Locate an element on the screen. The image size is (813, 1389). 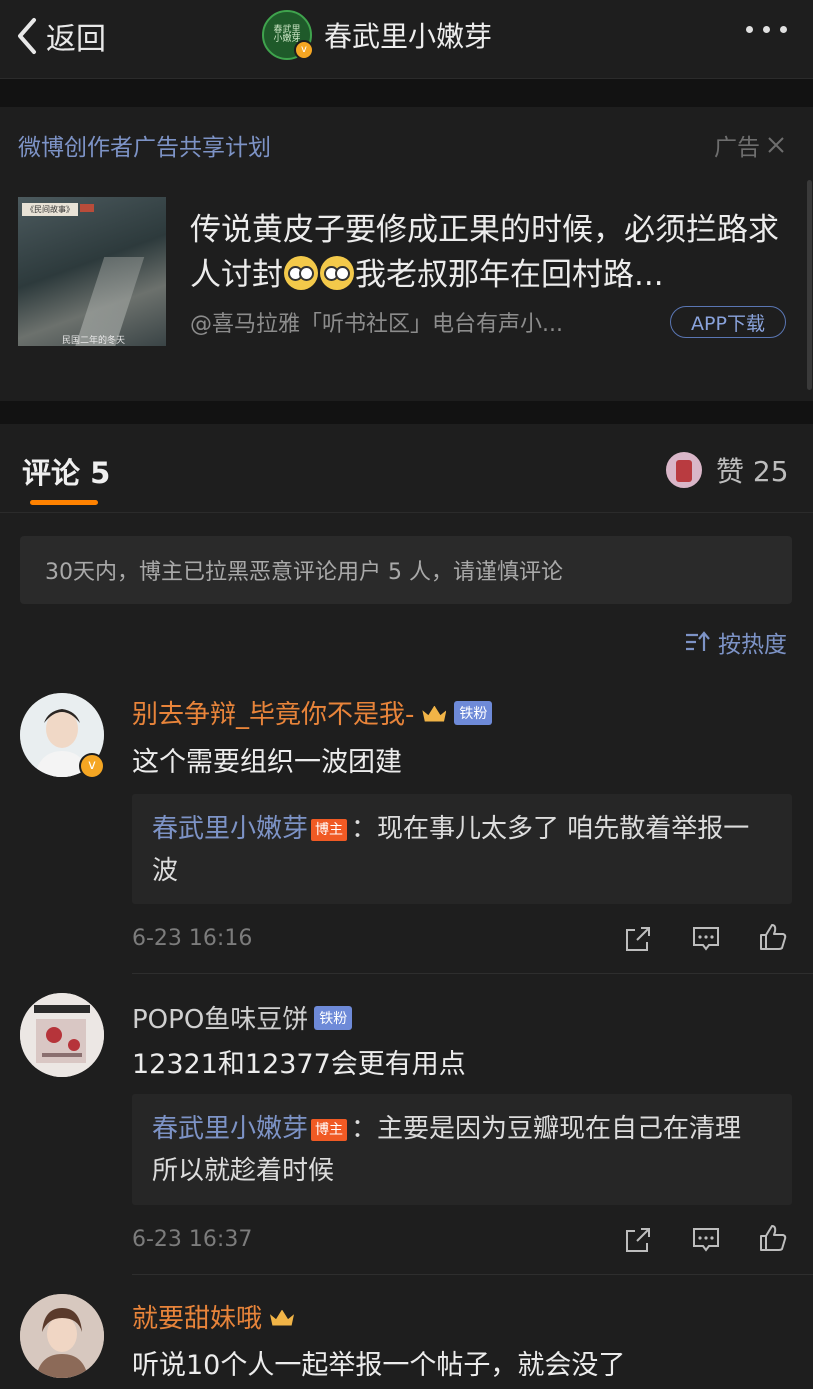
app-download-button: APP下载 is located at coordinates (728, 322).